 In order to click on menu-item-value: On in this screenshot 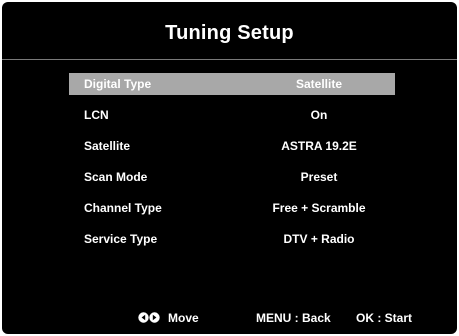, I will do `click(319, 115)`.